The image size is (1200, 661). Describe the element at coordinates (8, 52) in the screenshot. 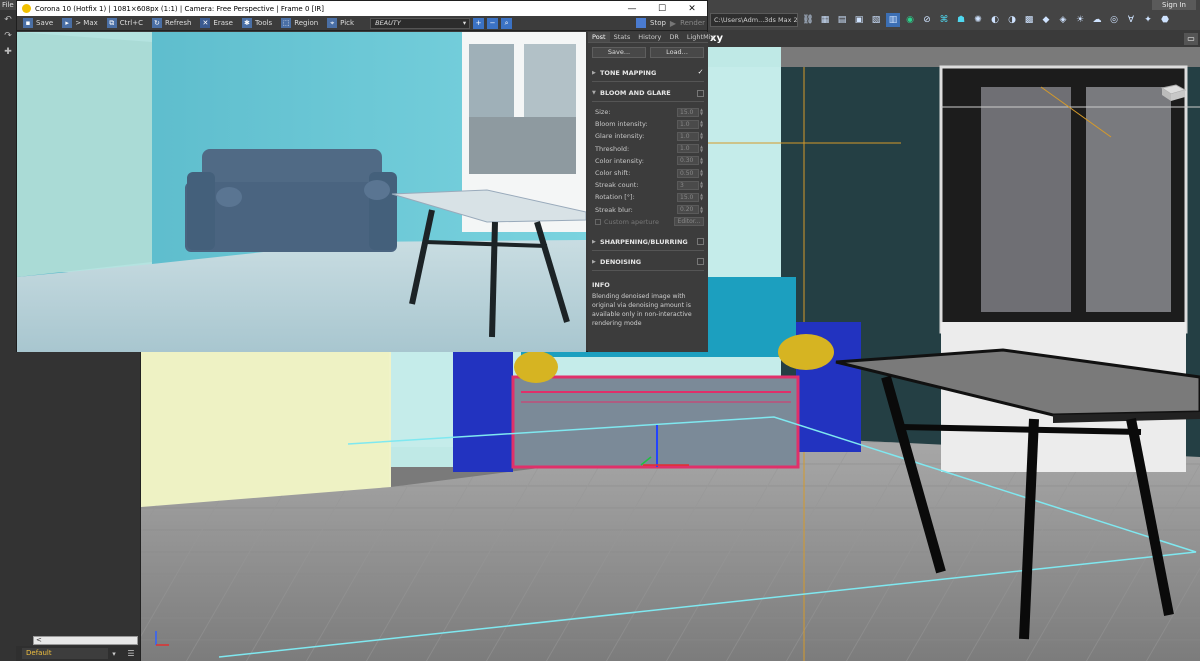

I see `create-icon: ✚` at that location.